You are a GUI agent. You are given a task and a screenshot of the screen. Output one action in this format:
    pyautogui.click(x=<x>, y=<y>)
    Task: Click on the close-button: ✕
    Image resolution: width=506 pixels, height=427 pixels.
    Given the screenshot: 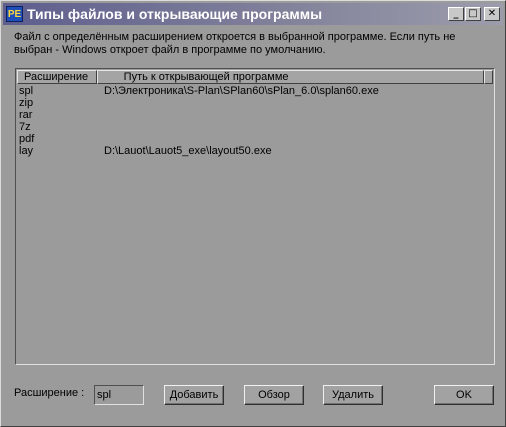 What is the action you would take?
    pyautogui.click(x=492, y=14)
    